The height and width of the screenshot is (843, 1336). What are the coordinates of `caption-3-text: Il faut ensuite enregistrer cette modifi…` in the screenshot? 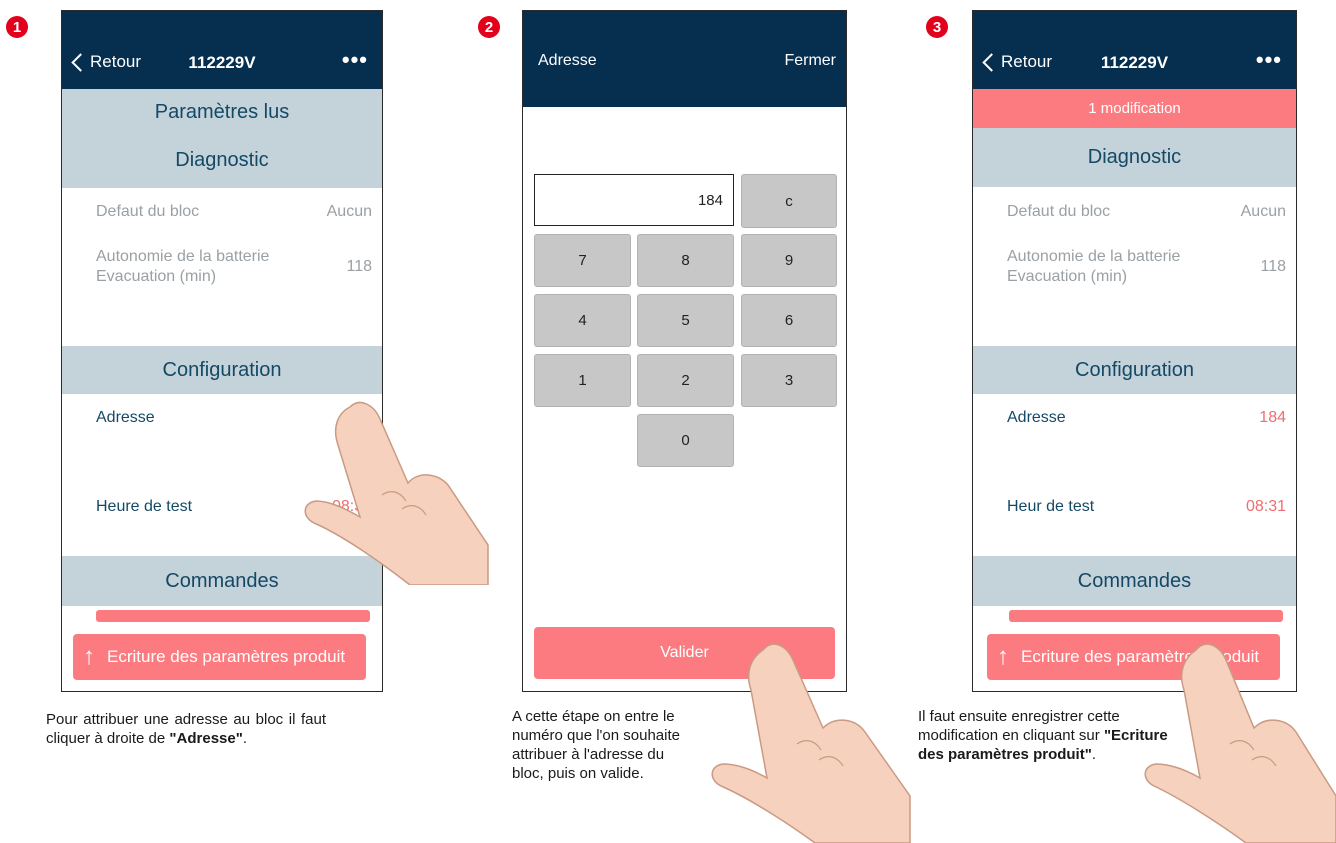 It's located at (1019, 726).